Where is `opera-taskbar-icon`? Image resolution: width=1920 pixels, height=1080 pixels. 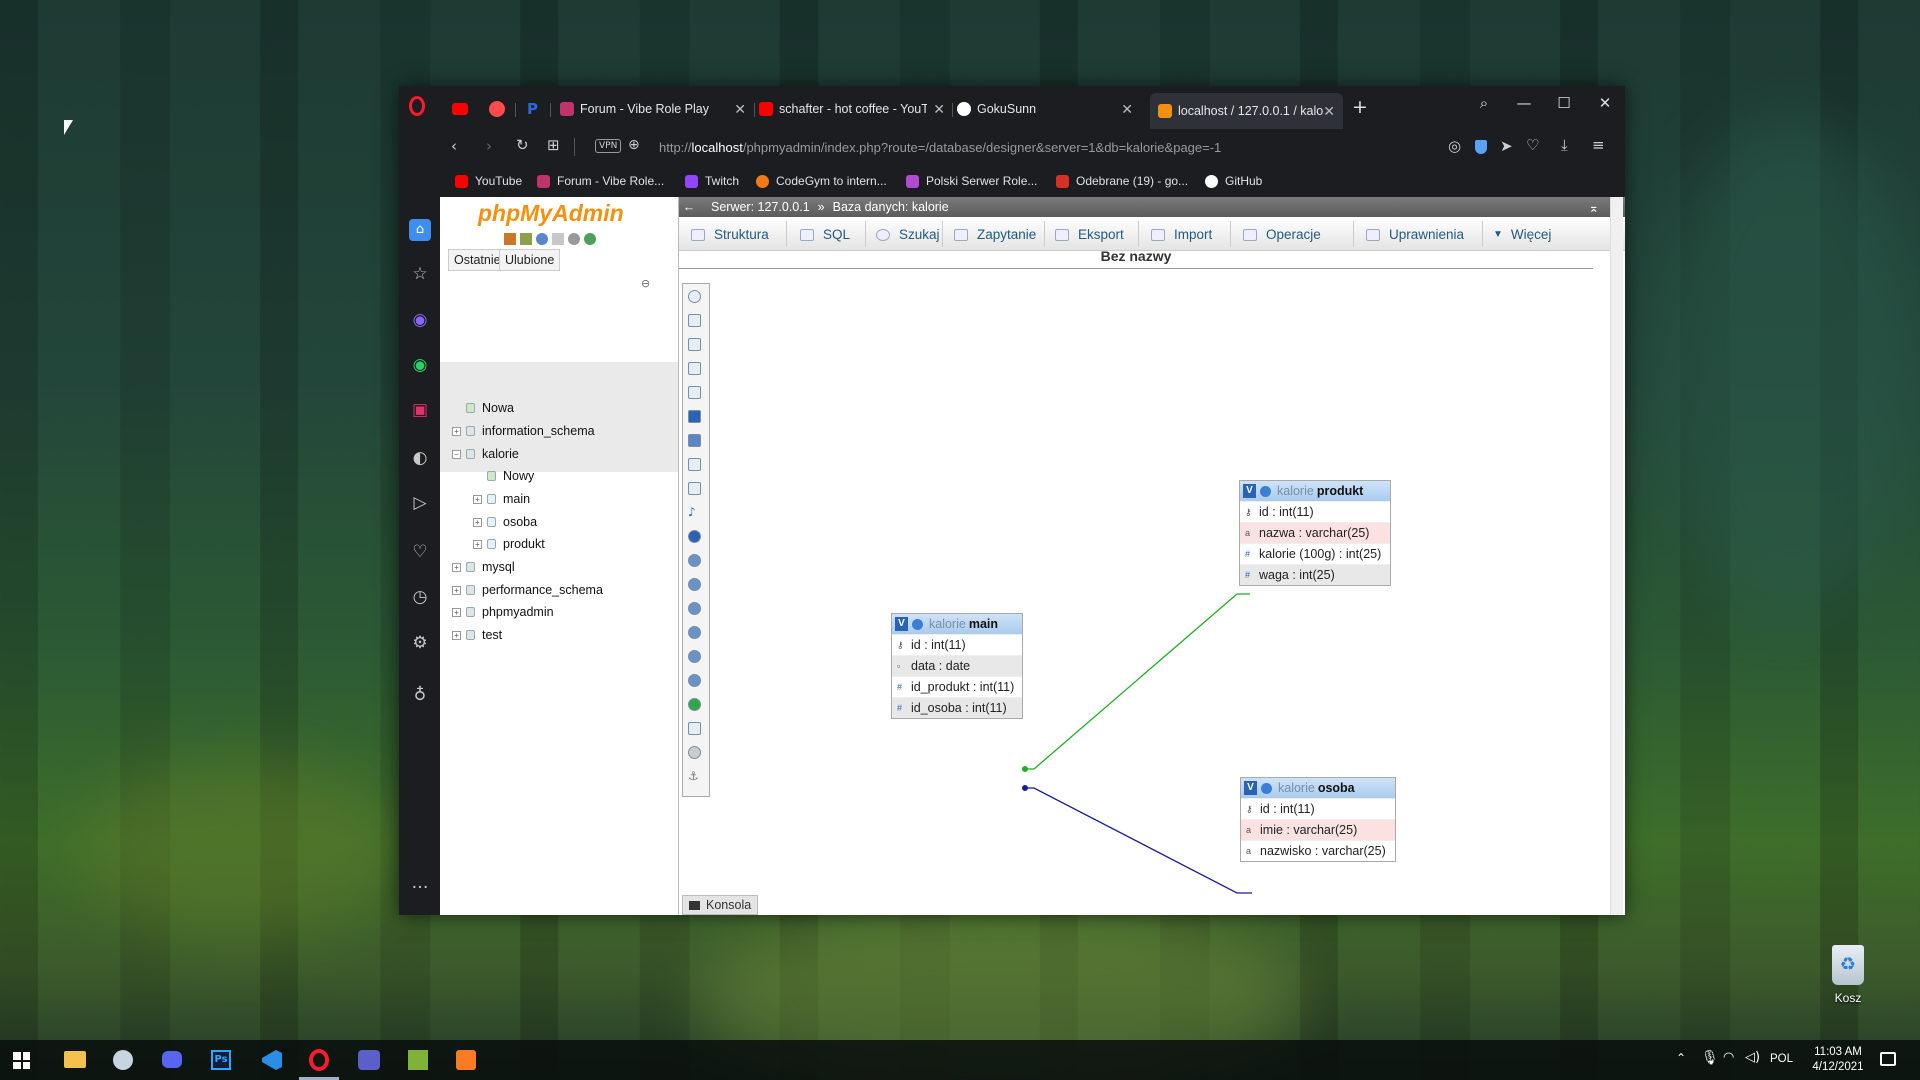
opera-taskbar-icon is located at coordinates (319, 1060).